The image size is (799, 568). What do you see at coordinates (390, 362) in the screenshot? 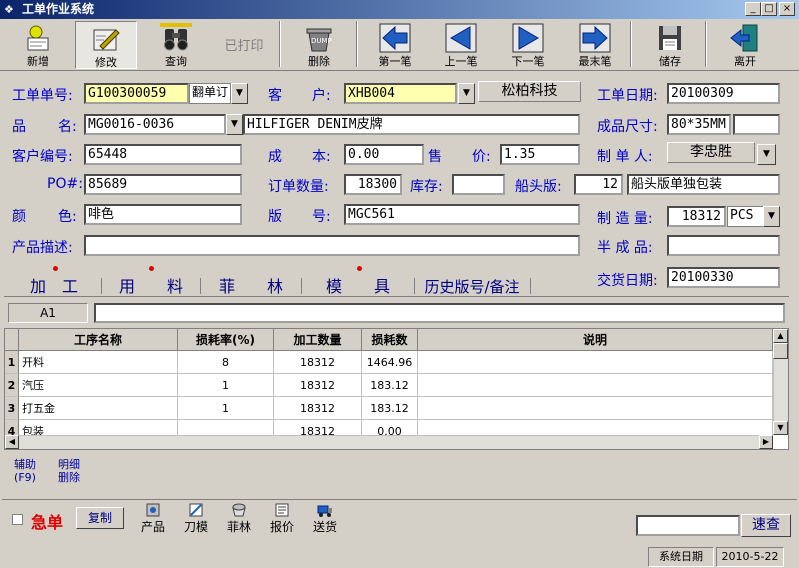
I see `loss-qty-cell: 1464.96` at bounding box center [390, 362].